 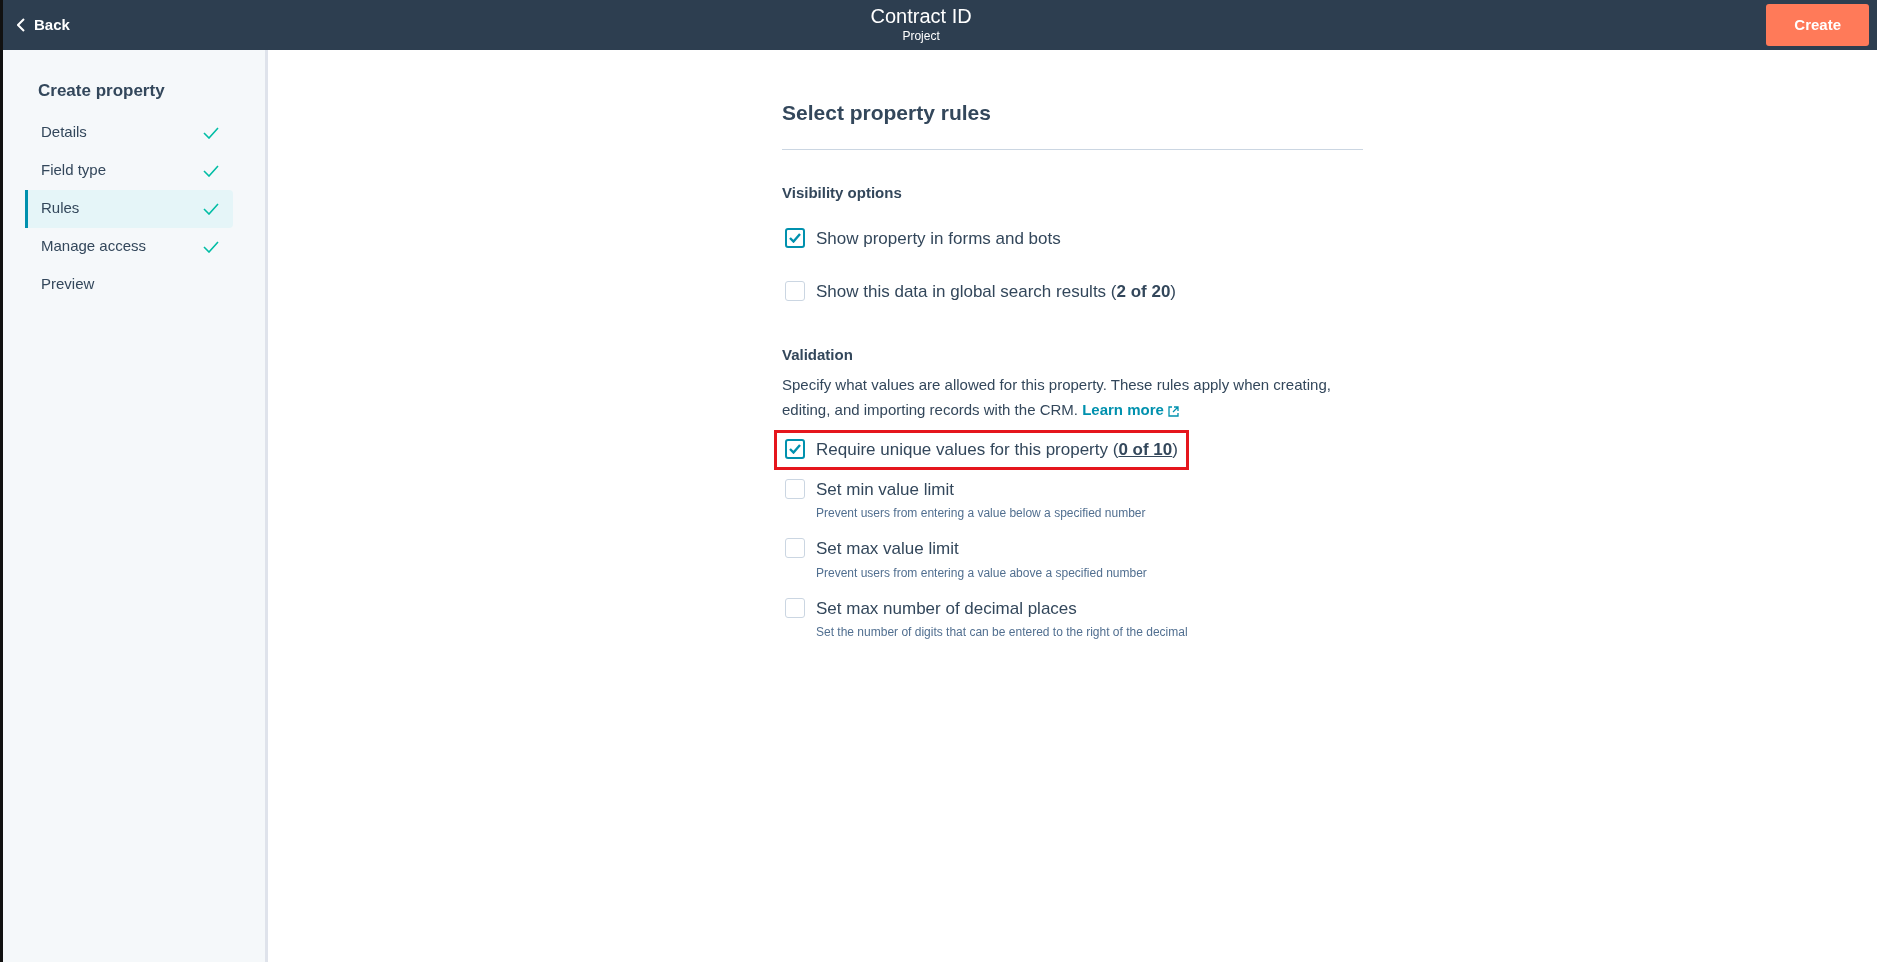 I want to click on checkbox-label: Show property in forms and bots, so click(x=938, y=238).